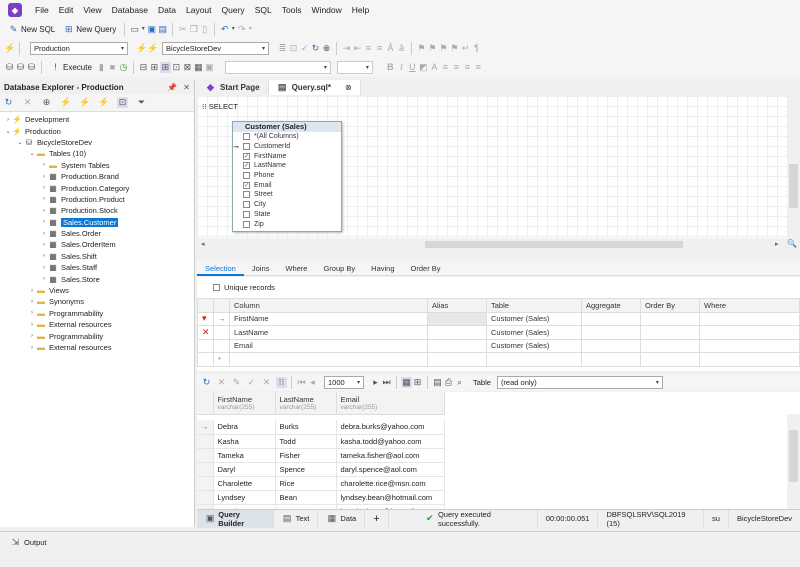 The width and height of the screenshot is (800, 567). What do you see at coordinates (321, 469) in the screenshot?
I see `table-row: Daryl Spence daryl.spence@aol.com` at bounding box center [321, 469].